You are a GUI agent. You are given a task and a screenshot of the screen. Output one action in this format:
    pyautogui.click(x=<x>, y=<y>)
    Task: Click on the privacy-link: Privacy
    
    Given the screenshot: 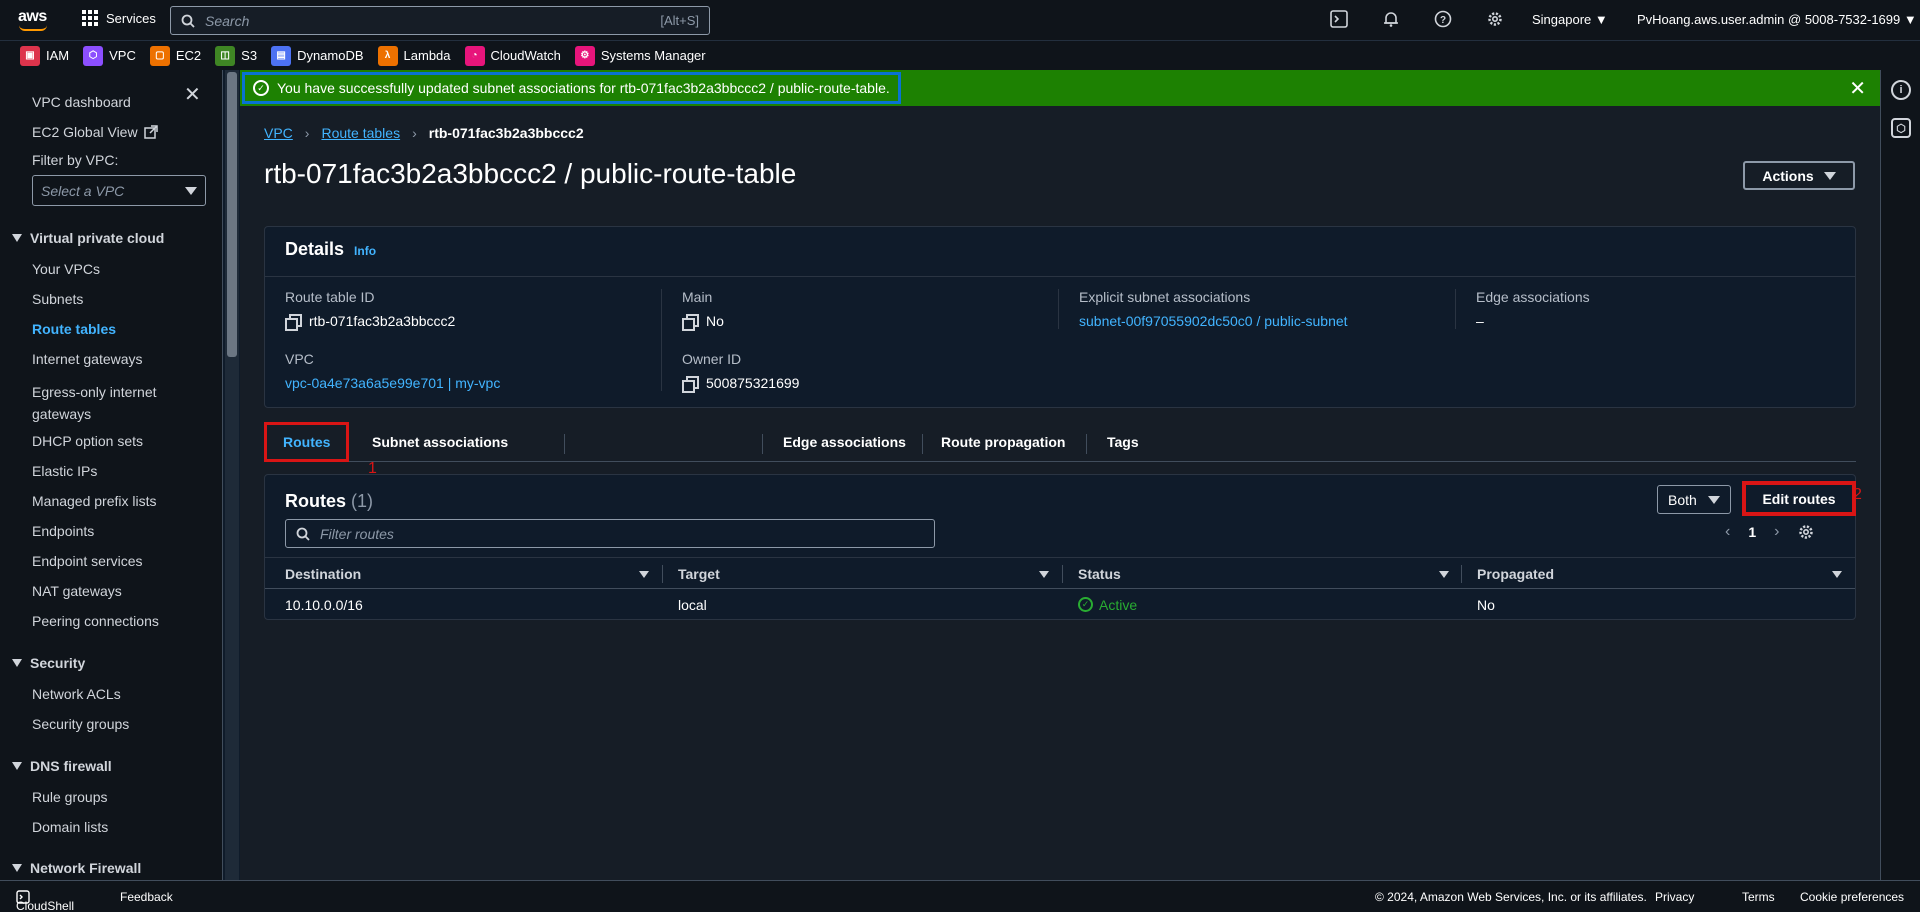 What is the action you would take?
    pyautogui.click(x=1674, y=897)
    